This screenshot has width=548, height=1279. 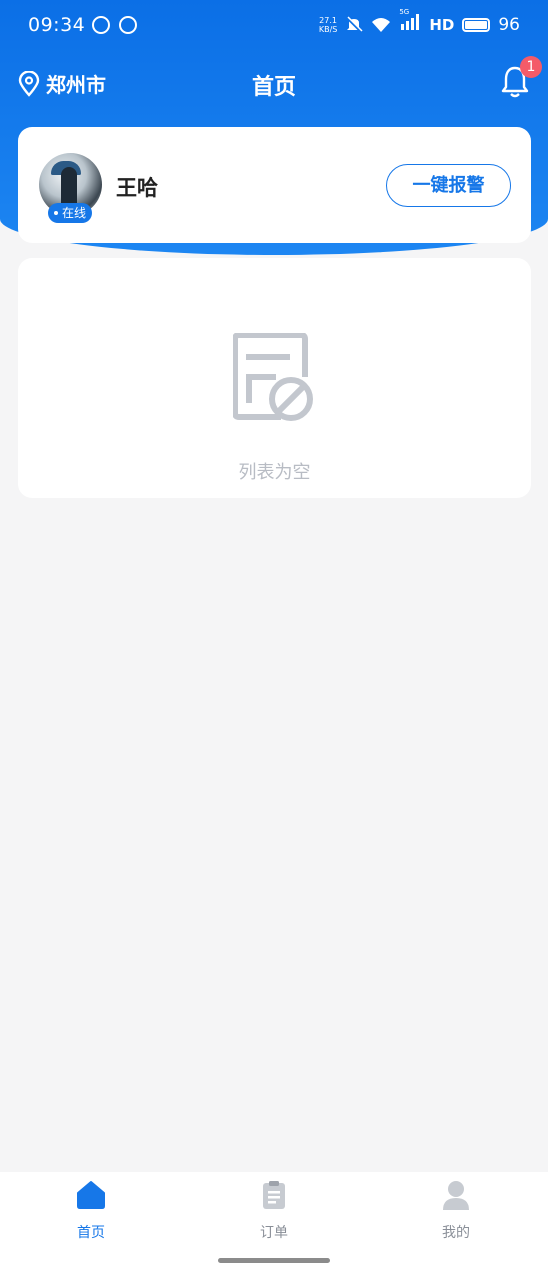 What do you see at coordinates (274, 1233) in the screenshot?
I see `tab-orders-label: 订单` at bounding box center [274, 1233].